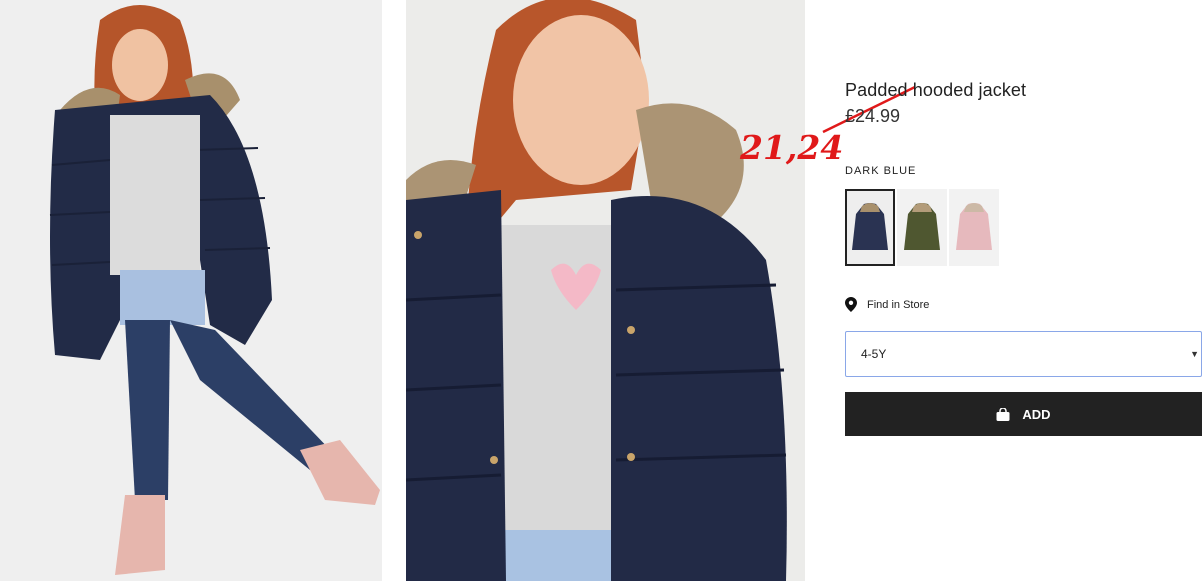 The height and width of the screenshot is (581, 1202). Describe the element at coordinates (873, 116) in the screenshot. I see `old-price: £24.99` at that location.